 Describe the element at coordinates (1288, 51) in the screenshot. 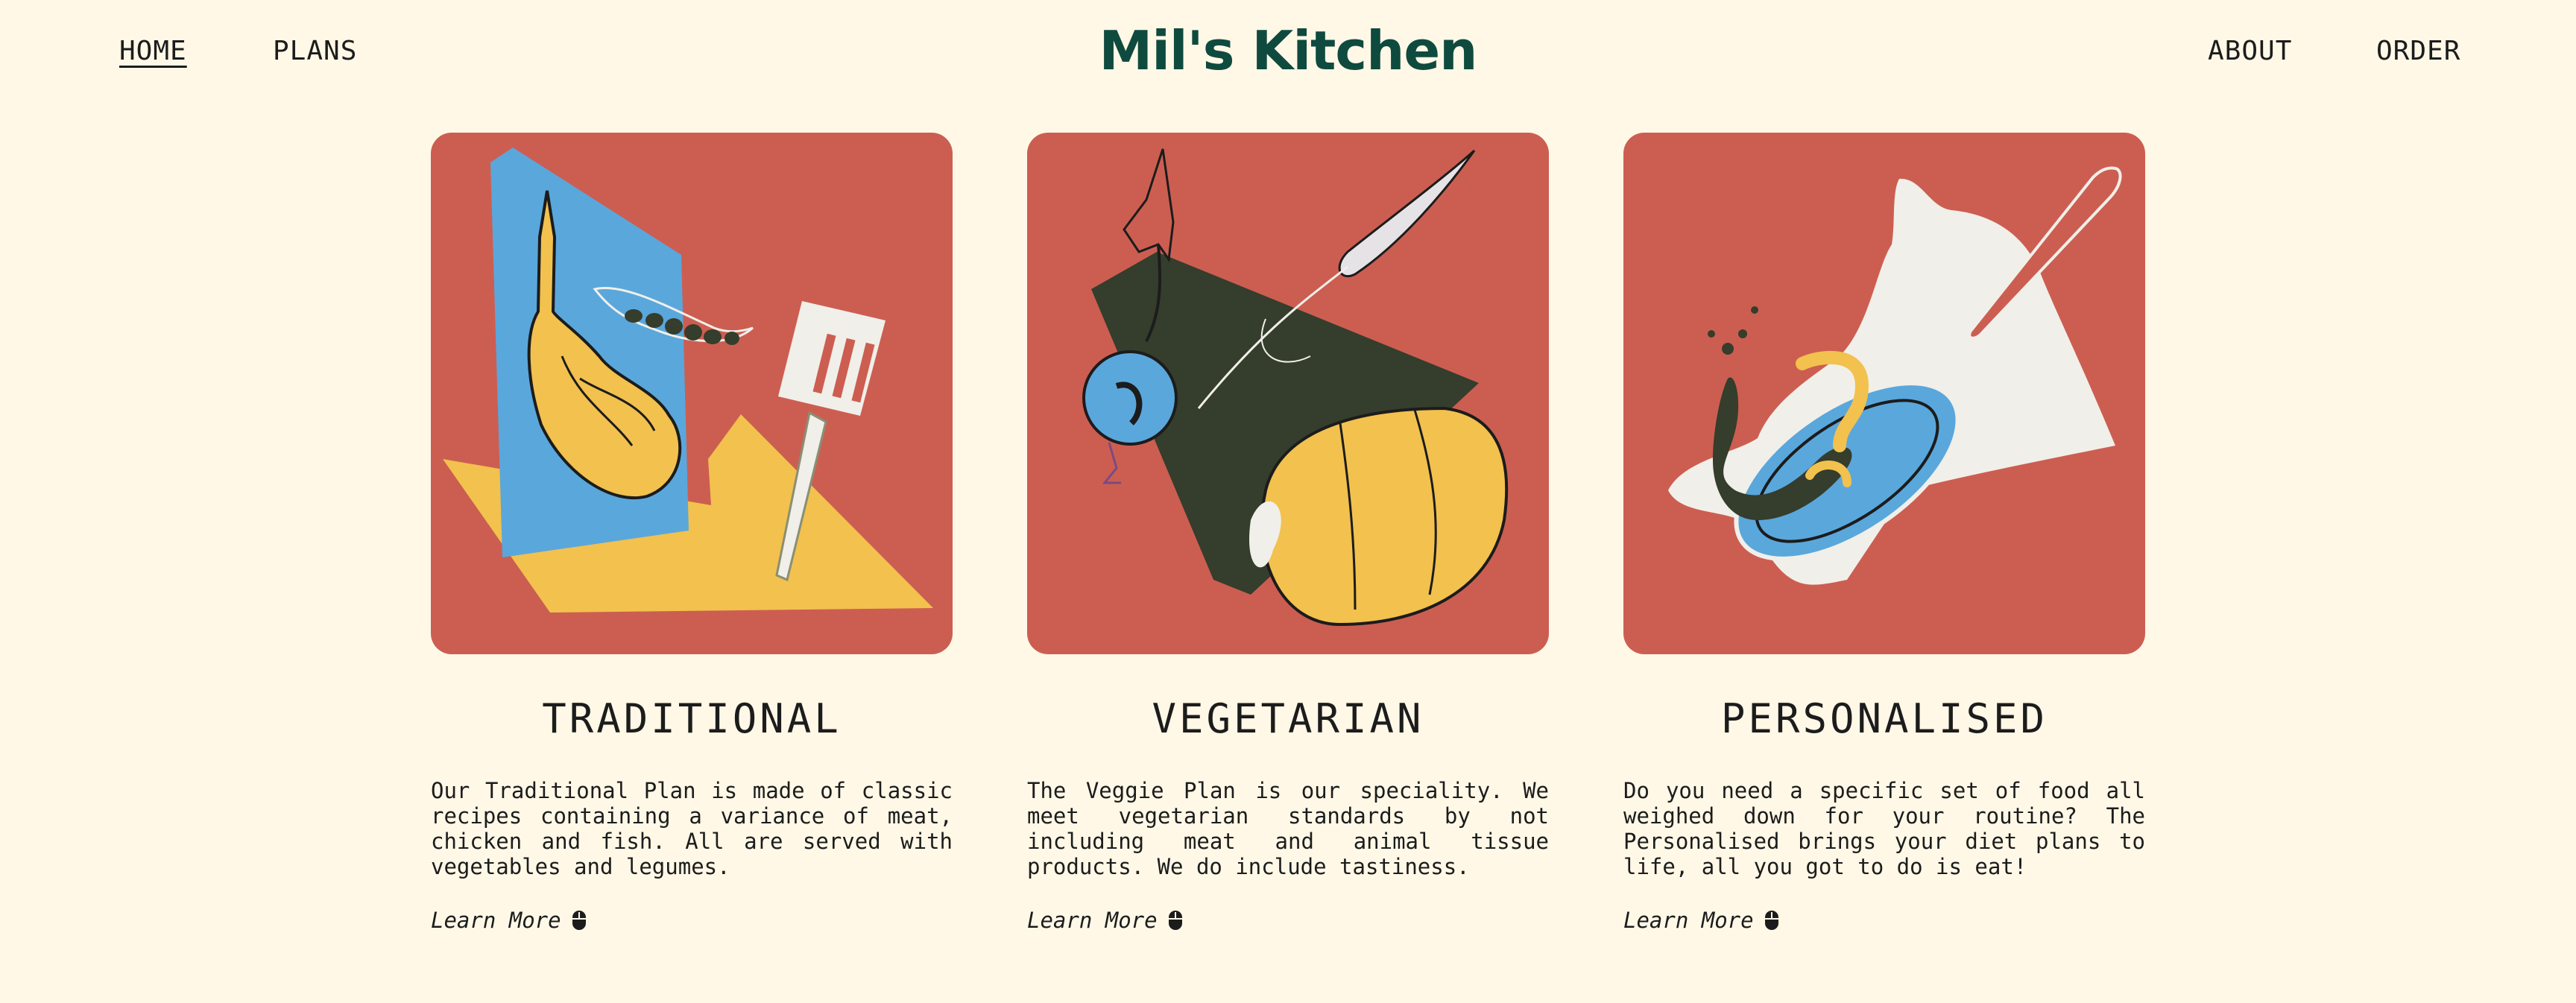

I see `brand-logo: Mil's Kitchen` at that location.